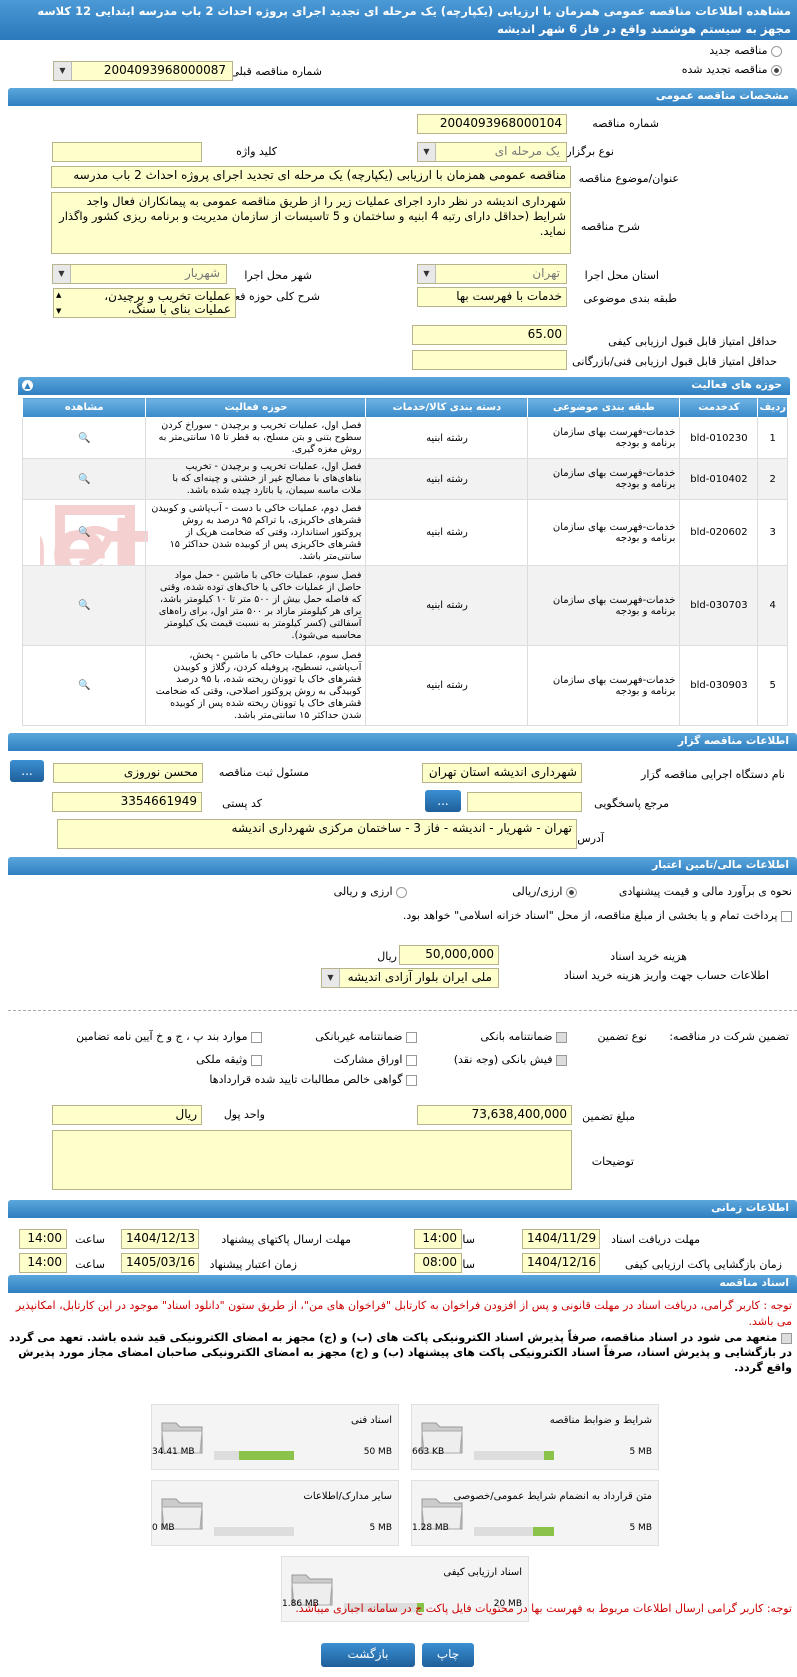 The height and width of the screenshot is (1677, 797). What do you see at coordinates (90, 1239) in the screenshot?
I see `time-label-2: ساعت` at bounding box center [90, 1239].